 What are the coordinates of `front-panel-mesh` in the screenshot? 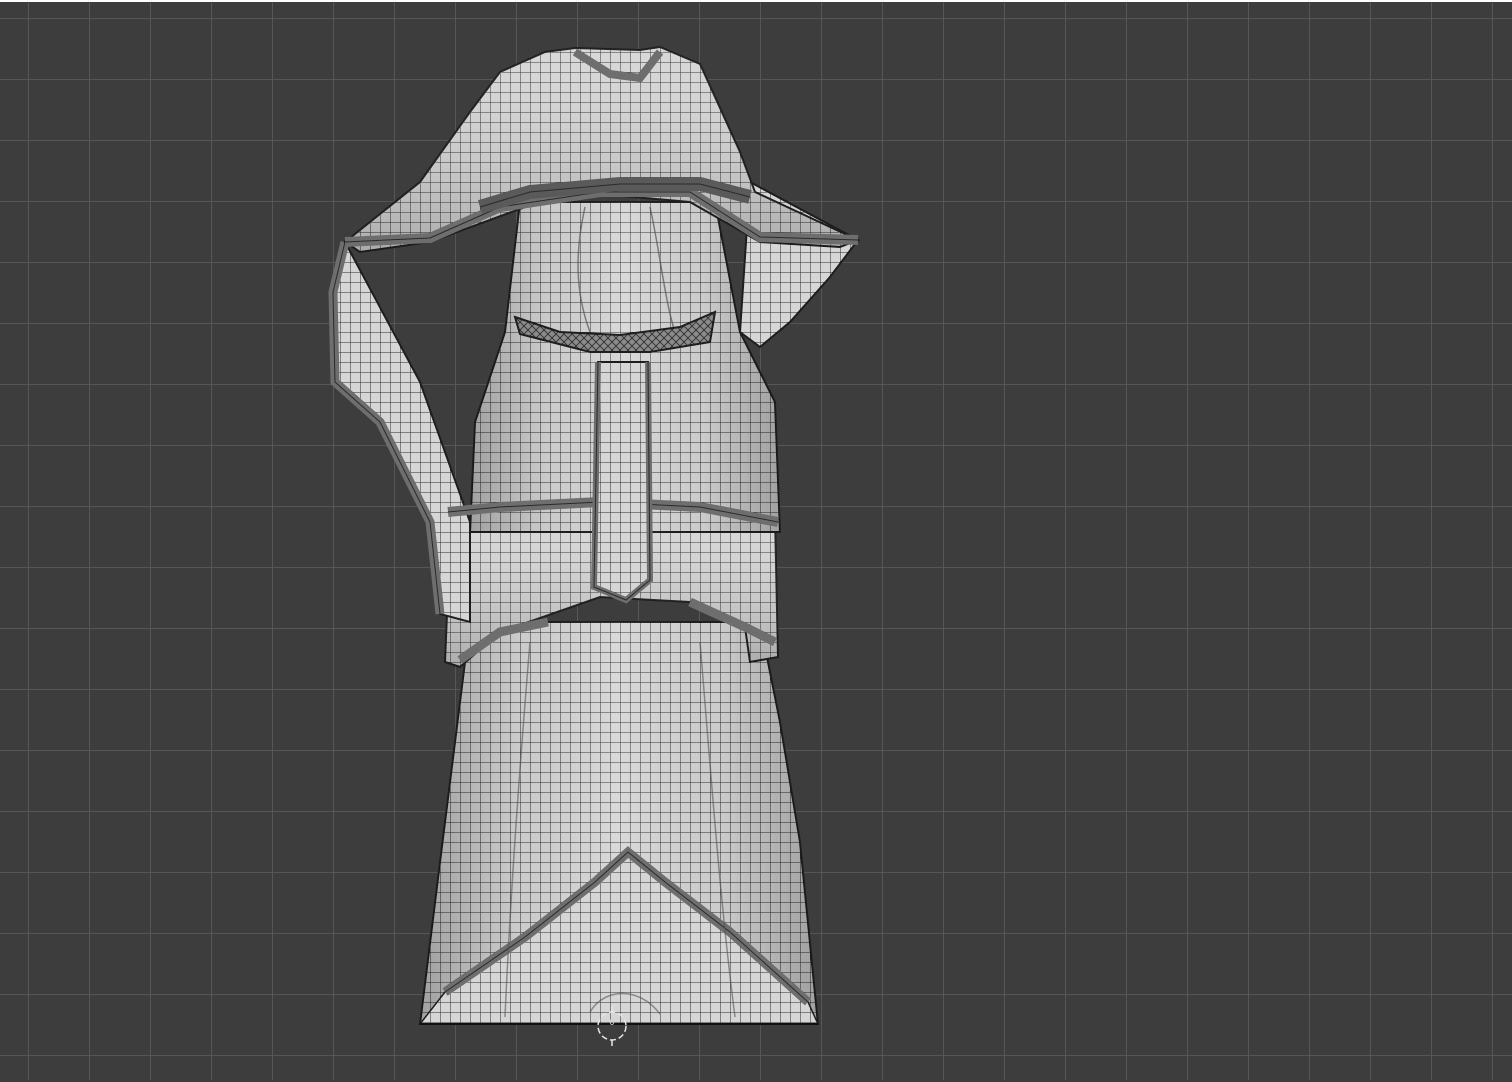 It's located at (622, 482).